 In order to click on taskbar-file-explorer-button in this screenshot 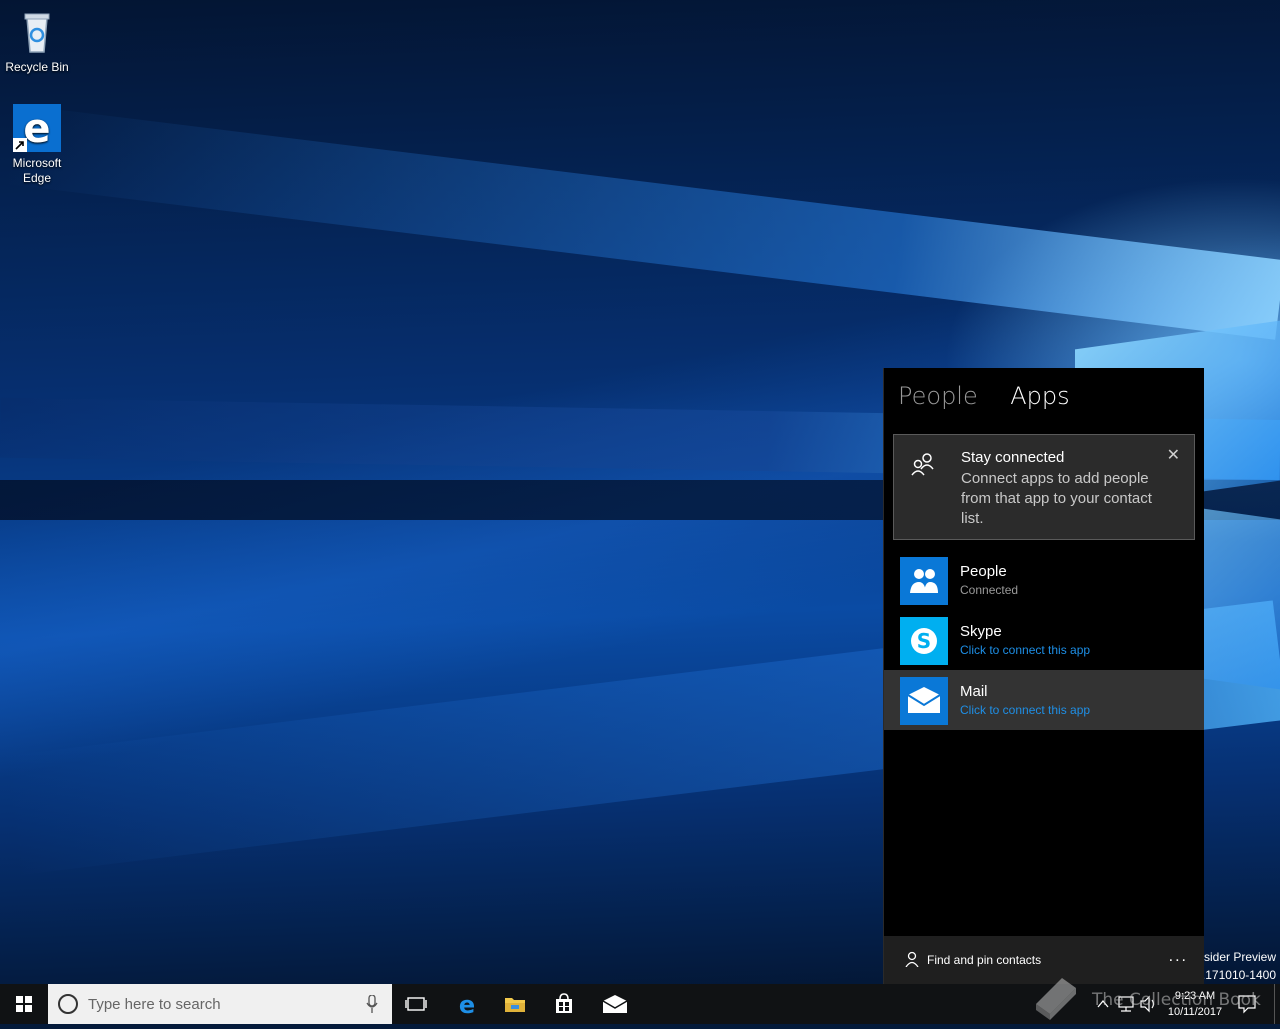, I will do `click(515, 1004)`.